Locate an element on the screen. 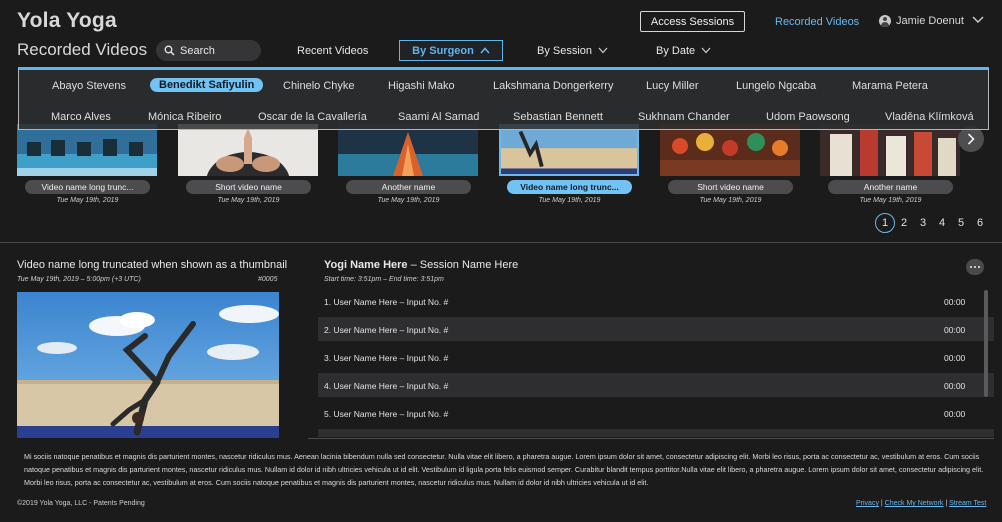 This screenshot has width=1002, height=522. video-datetime: Tue May 19th, 2019 – 5:00pm (+3 UTC) is located at coordinates (79, 279).